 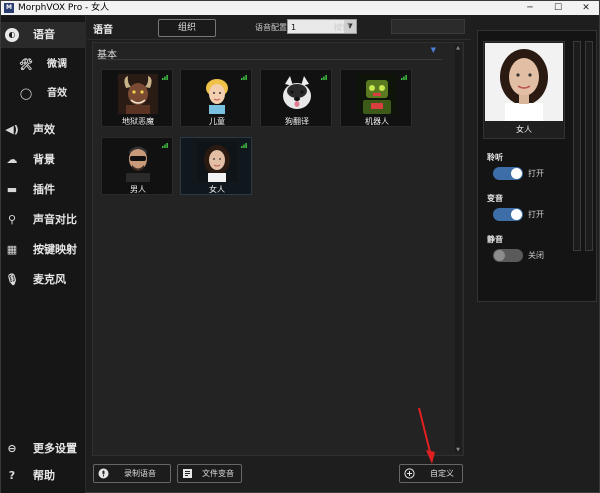 I want to click on voice-tile-man: 男人, so click(x=137, y=166).